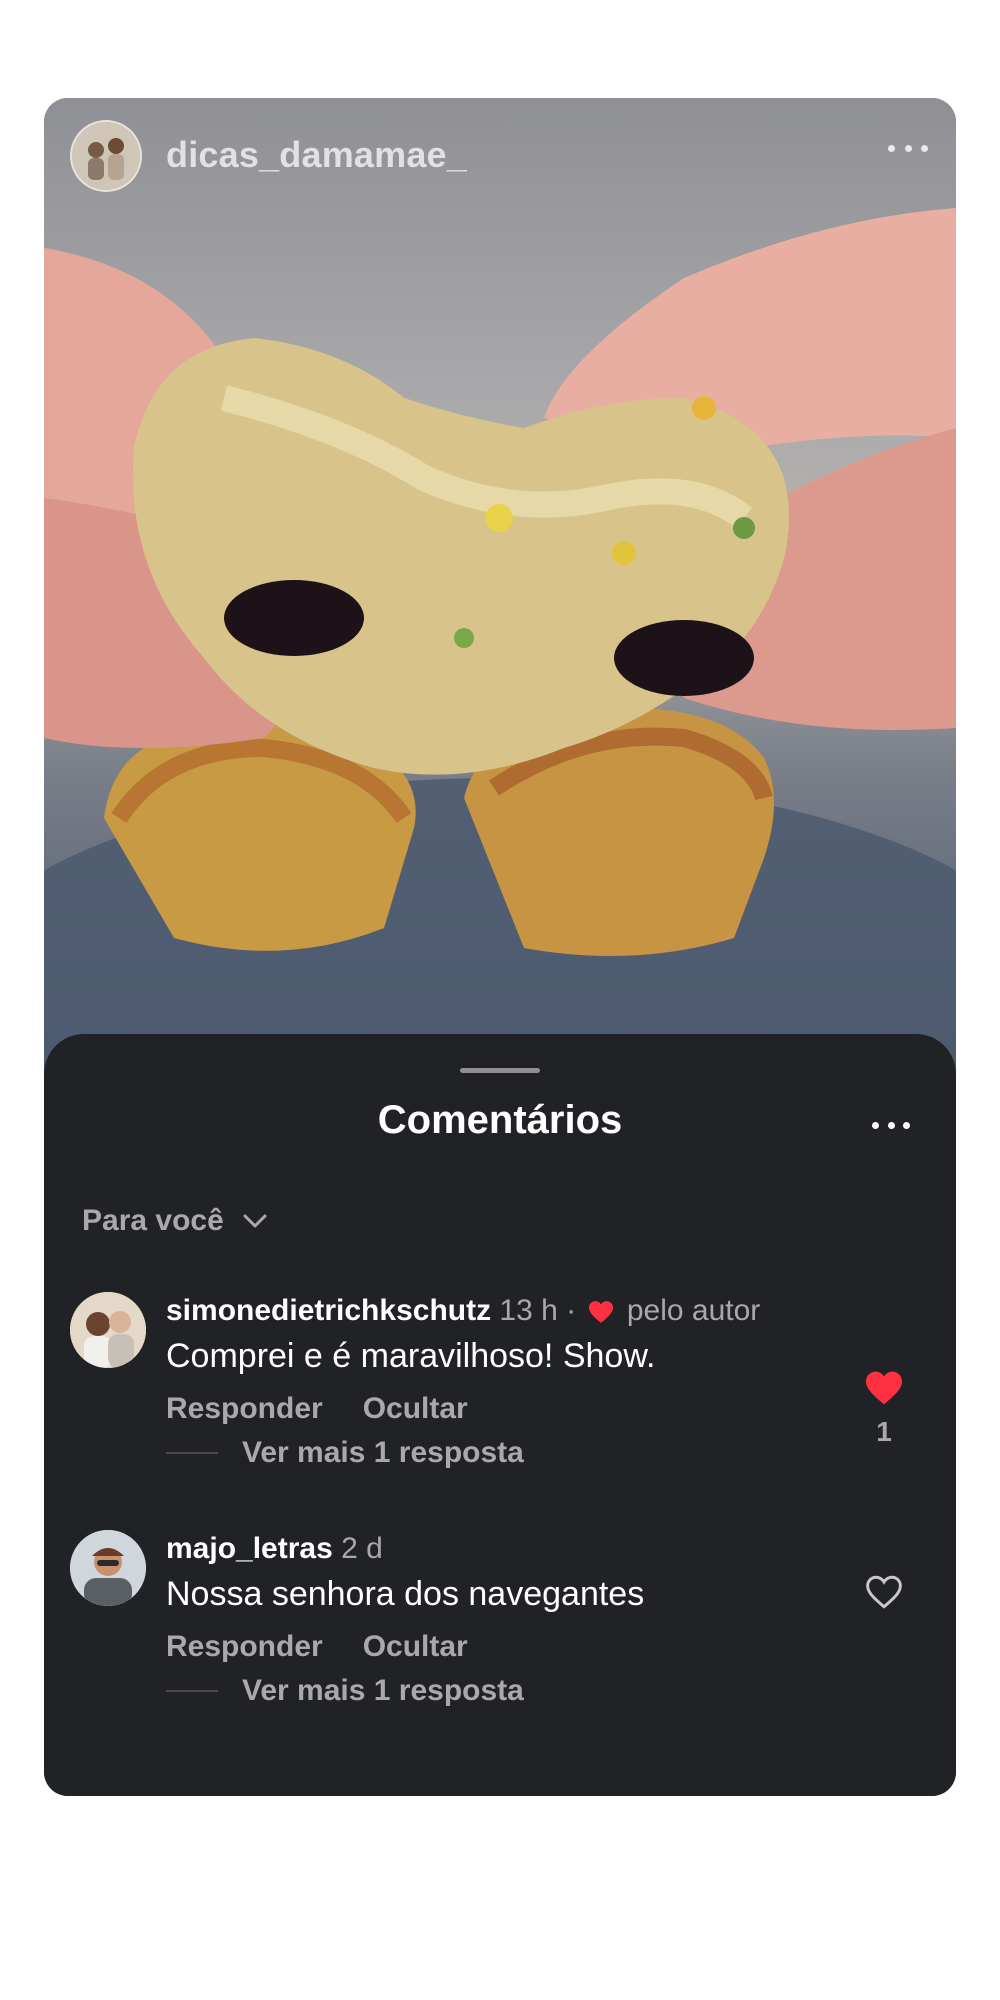 This screenshot has height=2000, width=1000. What do you see at coordinates (891, 1125) in the screenshot?
I see `sheet-more-icon` at bounding box center [891, 1125].